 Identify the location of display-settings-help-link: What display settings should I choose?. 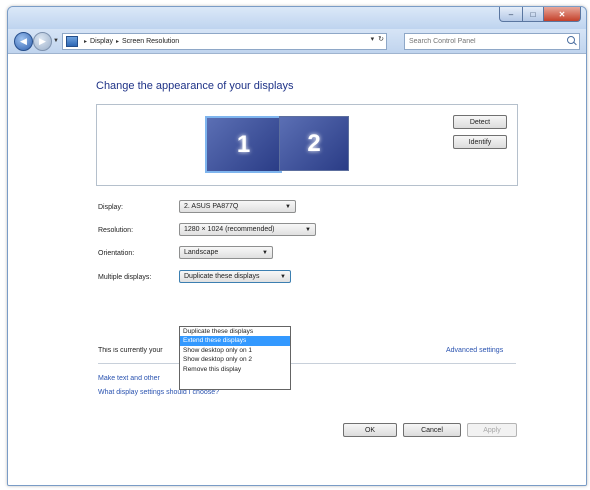
(158, 392).